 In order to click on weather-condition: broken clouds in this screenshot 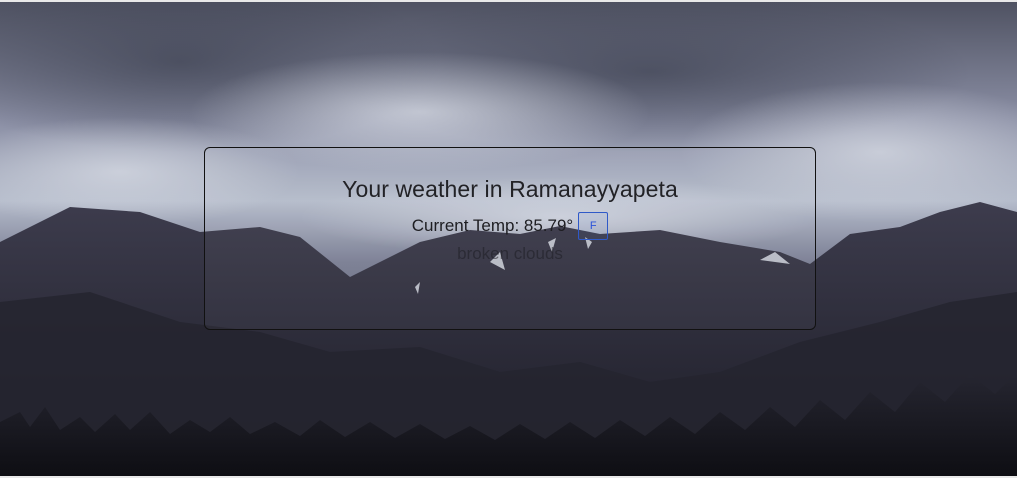, I will do `click(510, 253)`.